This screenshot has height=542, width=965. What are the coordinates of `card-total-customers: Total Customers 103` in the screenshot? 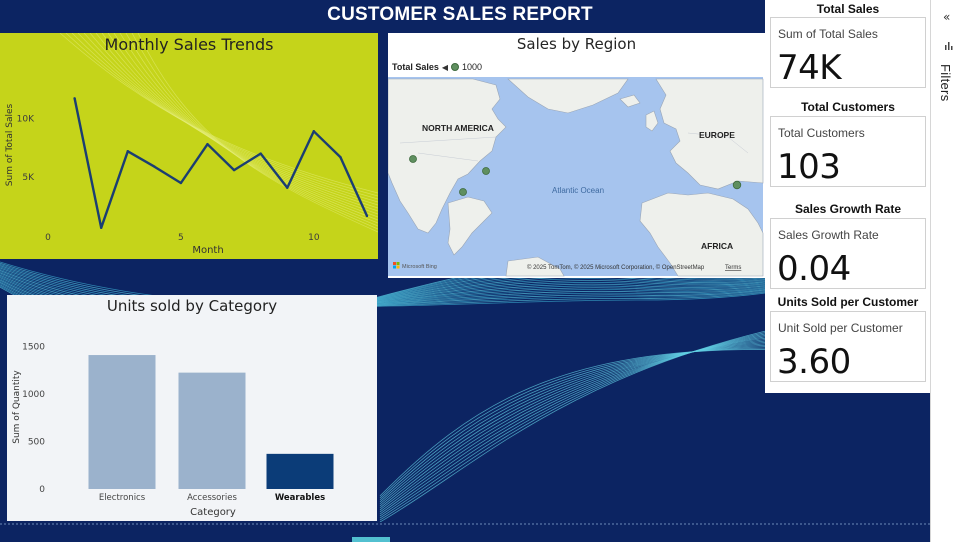 It's located at (848, 151).